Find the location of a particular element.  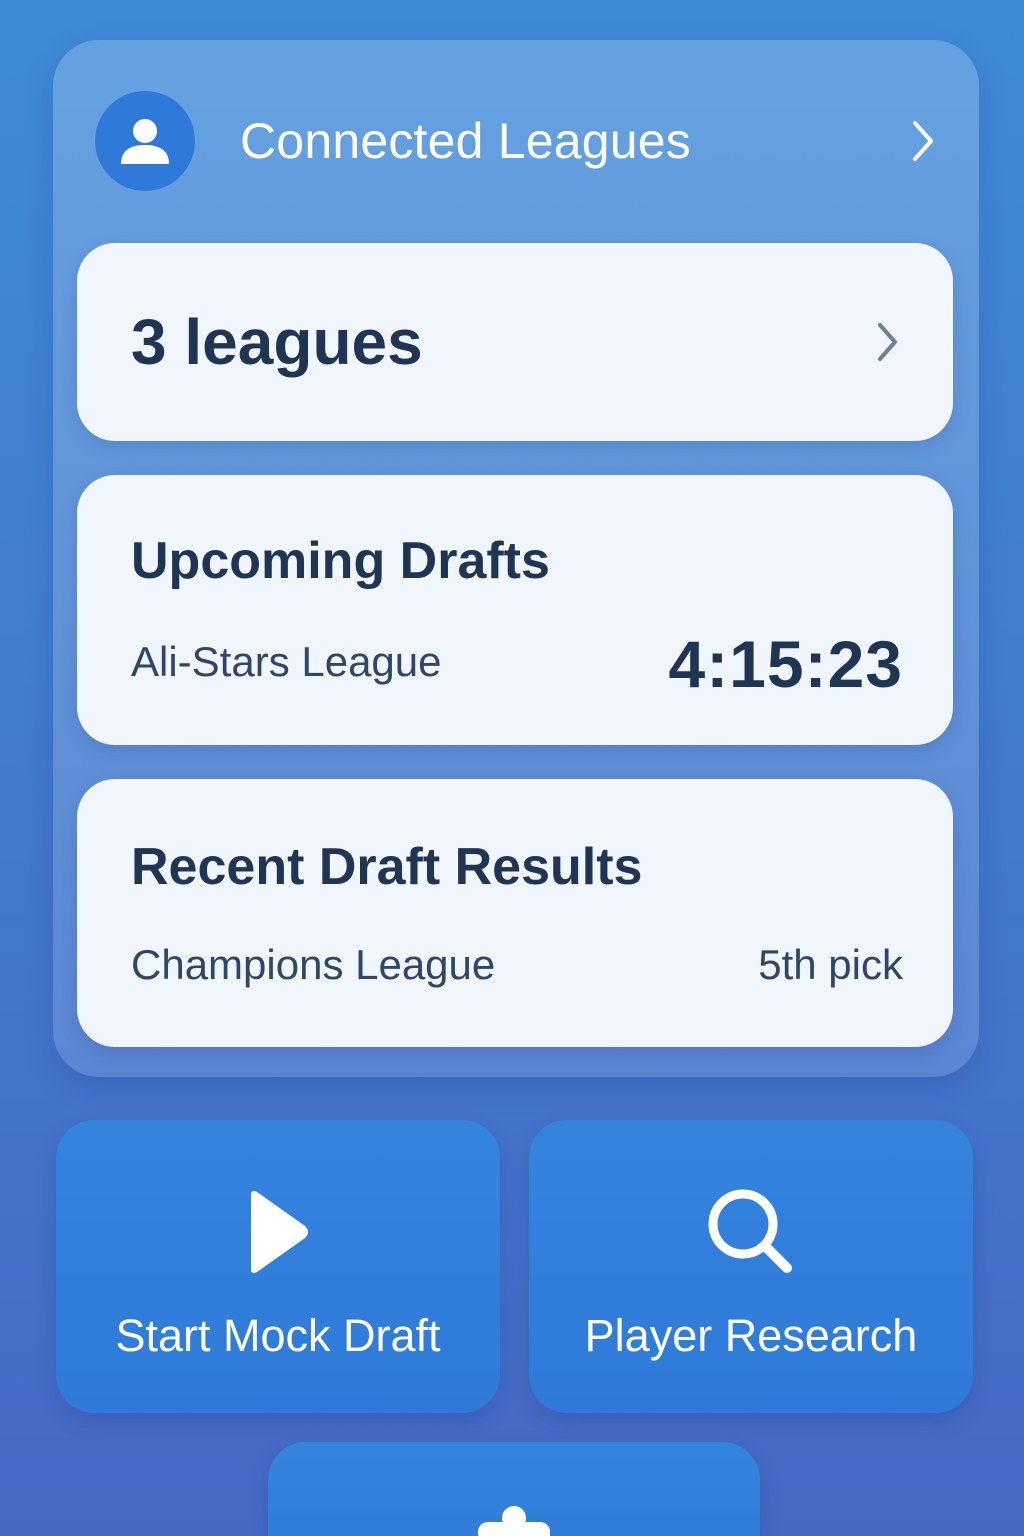

upcoming-drafts-title: Upcoming Drafts is located at coordinates (340, 561).